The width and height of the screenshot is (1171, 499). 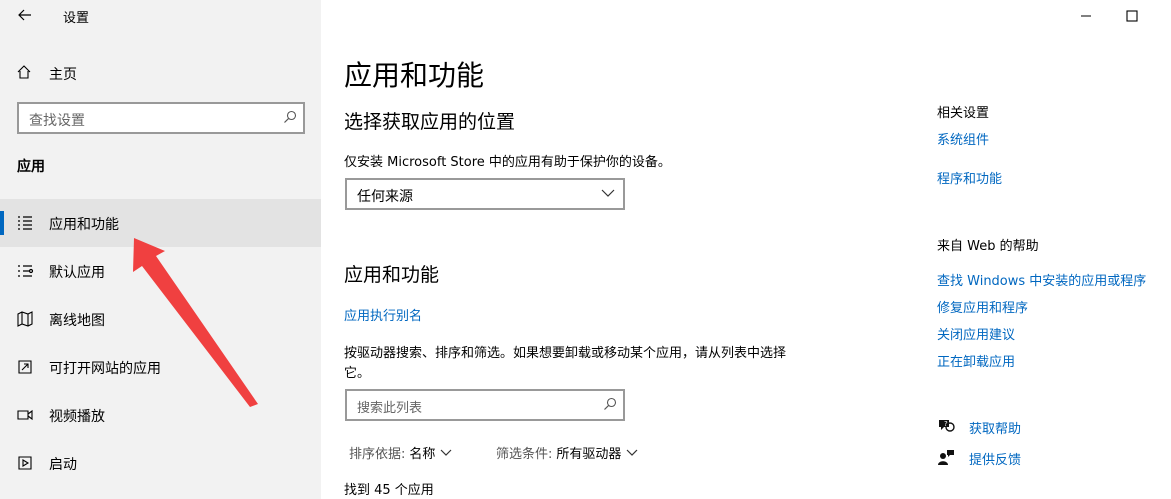 What do you see at coordinates (430, 122) in the screenshot?
I see `choose-location-heading: 选择获取应用的位置` at bounding box center [430, 122].